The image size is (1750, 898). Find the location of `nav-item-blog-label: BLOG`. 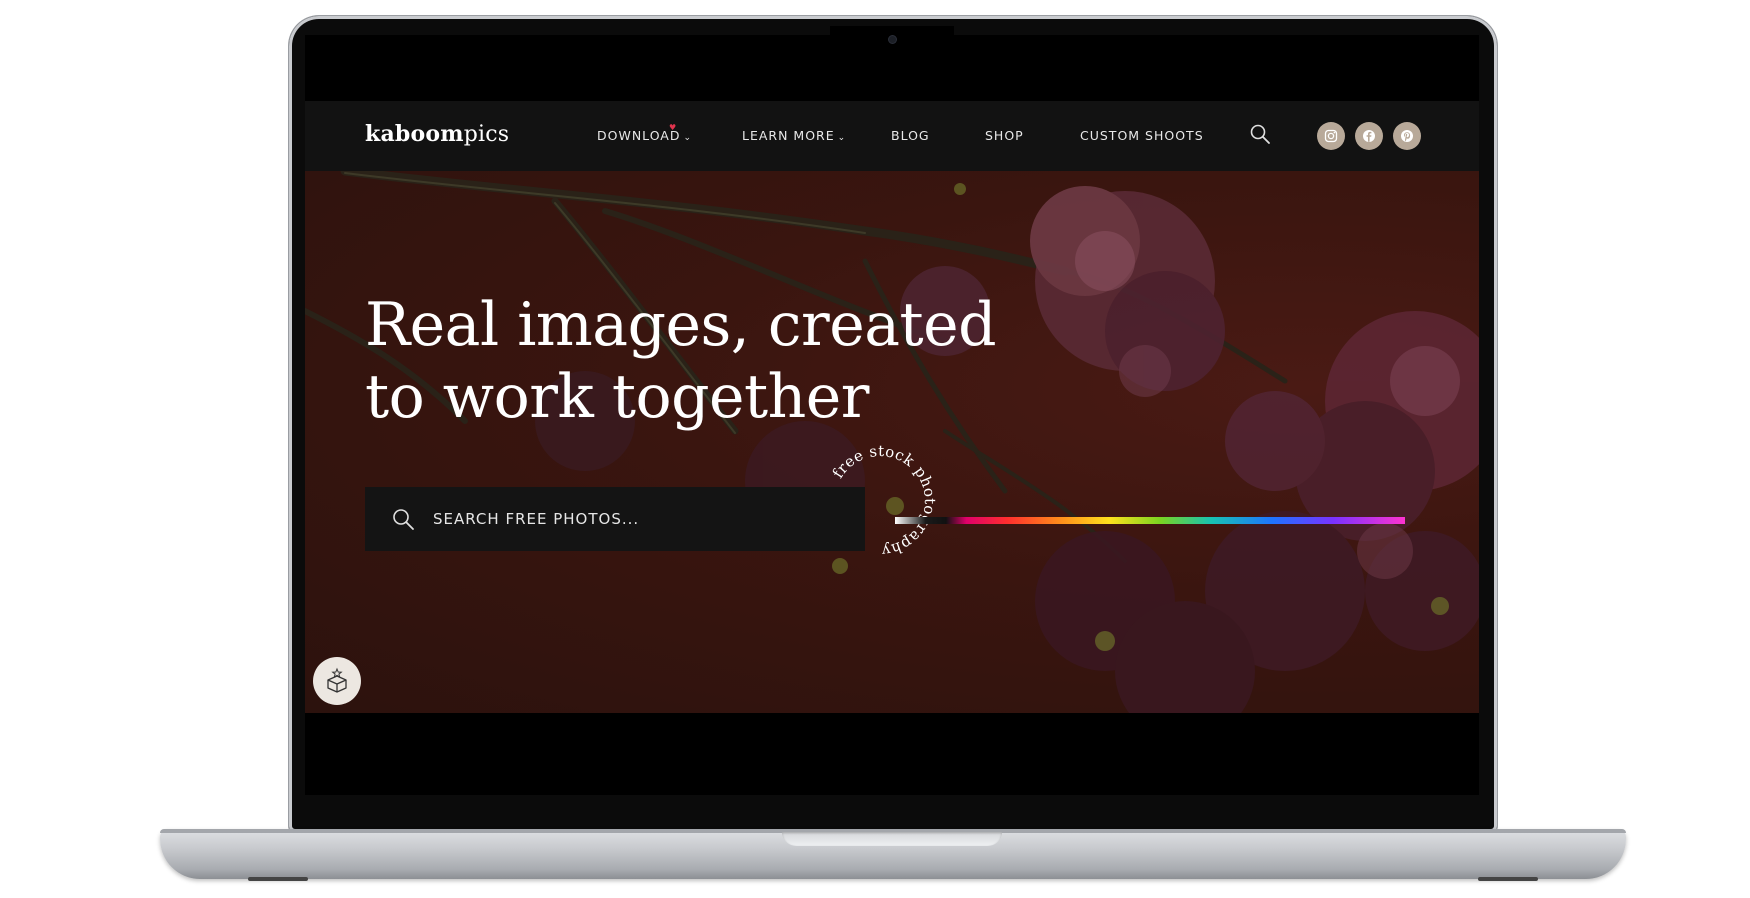

nav-item-blog-label: BLOG is located at coordinates (910, 135).